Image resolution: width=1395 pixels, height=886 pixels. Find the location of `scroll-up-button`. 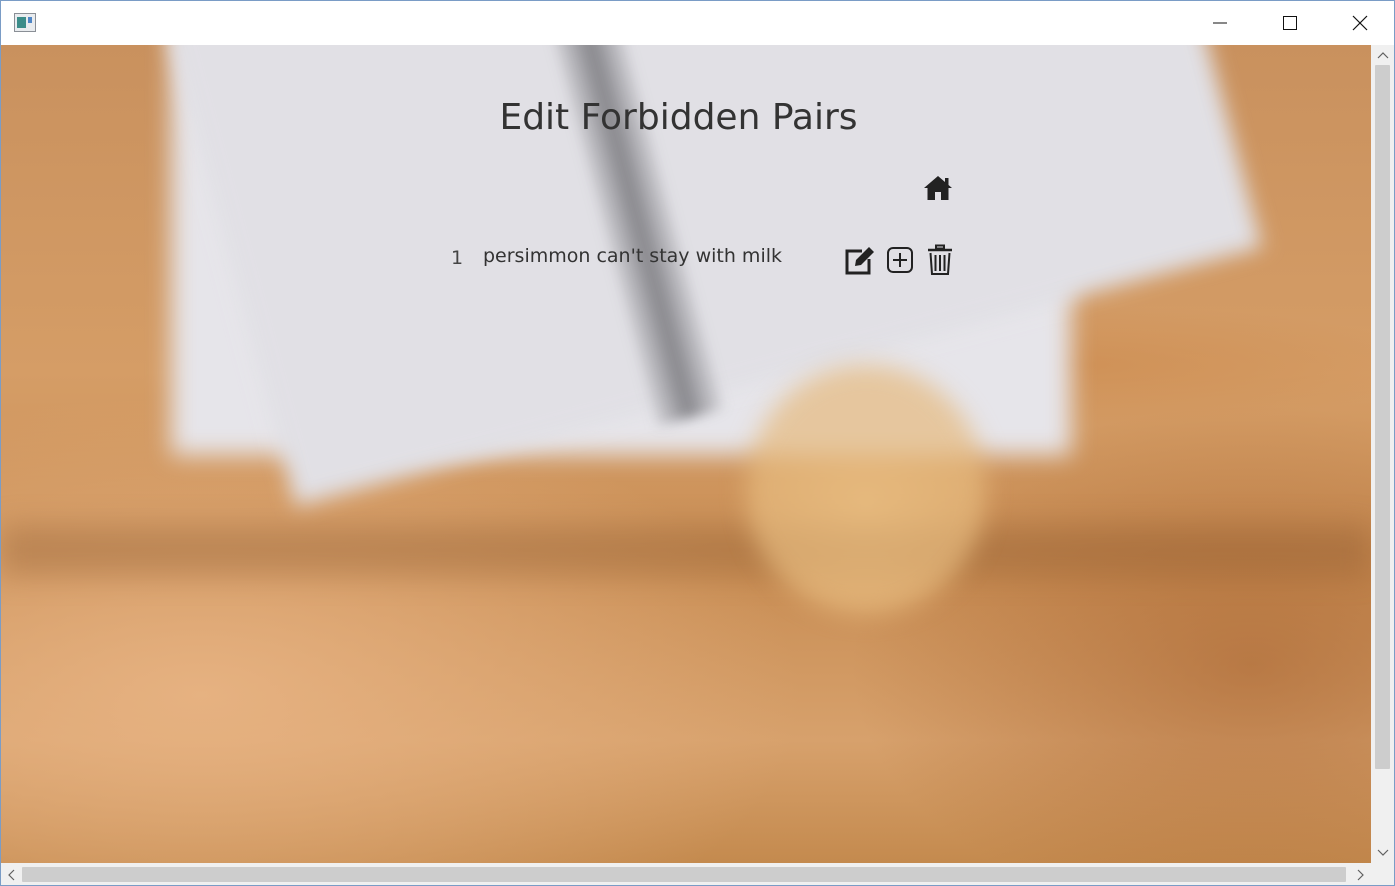

scroll-up-button is located at coordinates (1382, 55).